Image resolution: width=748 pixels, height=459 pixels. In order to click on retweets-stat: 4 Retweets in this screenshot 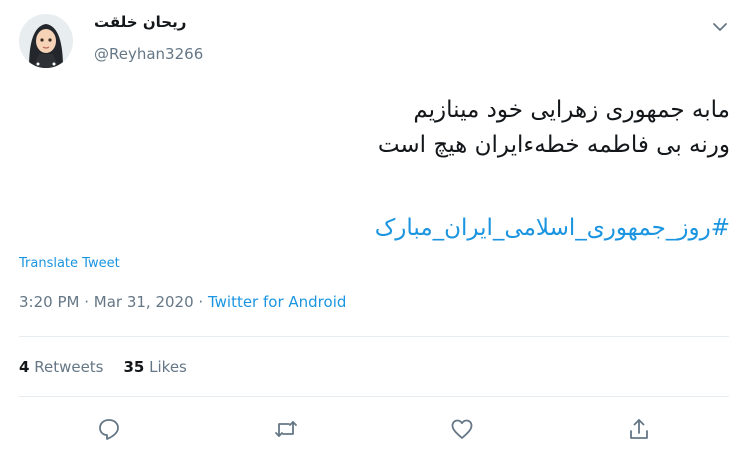, I will do `click(61, 367)`.